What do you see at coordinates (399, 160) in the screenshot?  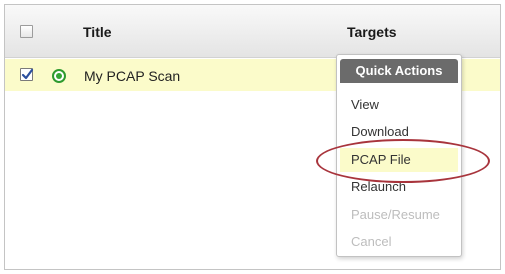 I see `menu-item-pcap-file: PCAP File` at bounding box center [399, 160].